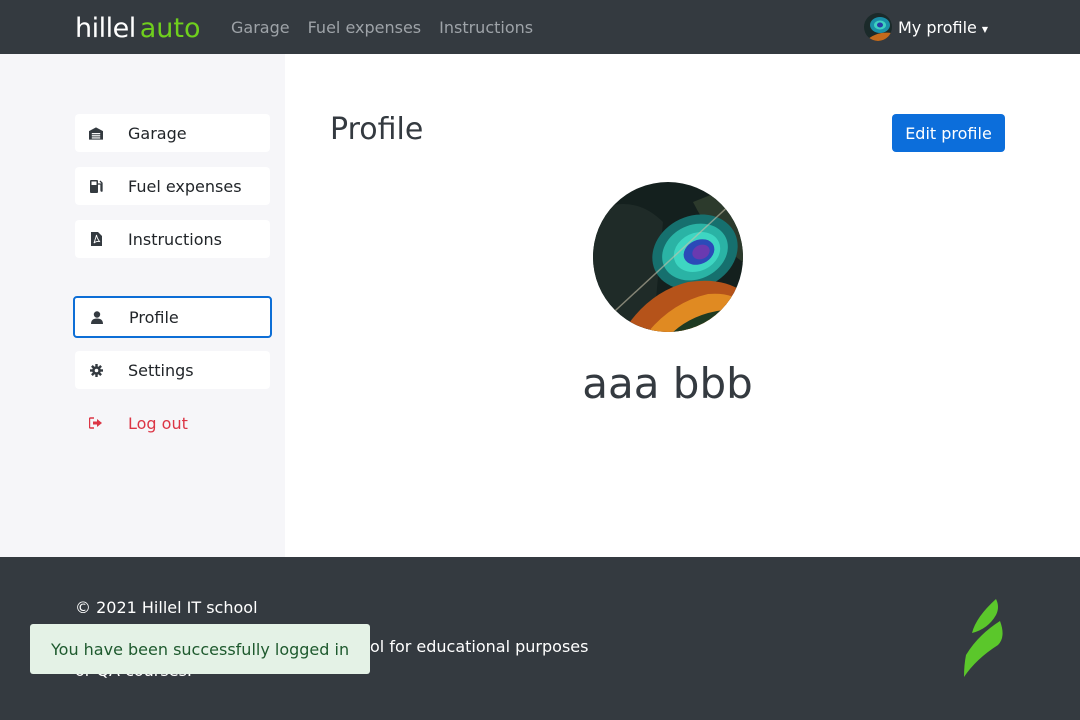  I want to click on footer-copyright: © 2021 Hillel IT school, so click(166, 607).